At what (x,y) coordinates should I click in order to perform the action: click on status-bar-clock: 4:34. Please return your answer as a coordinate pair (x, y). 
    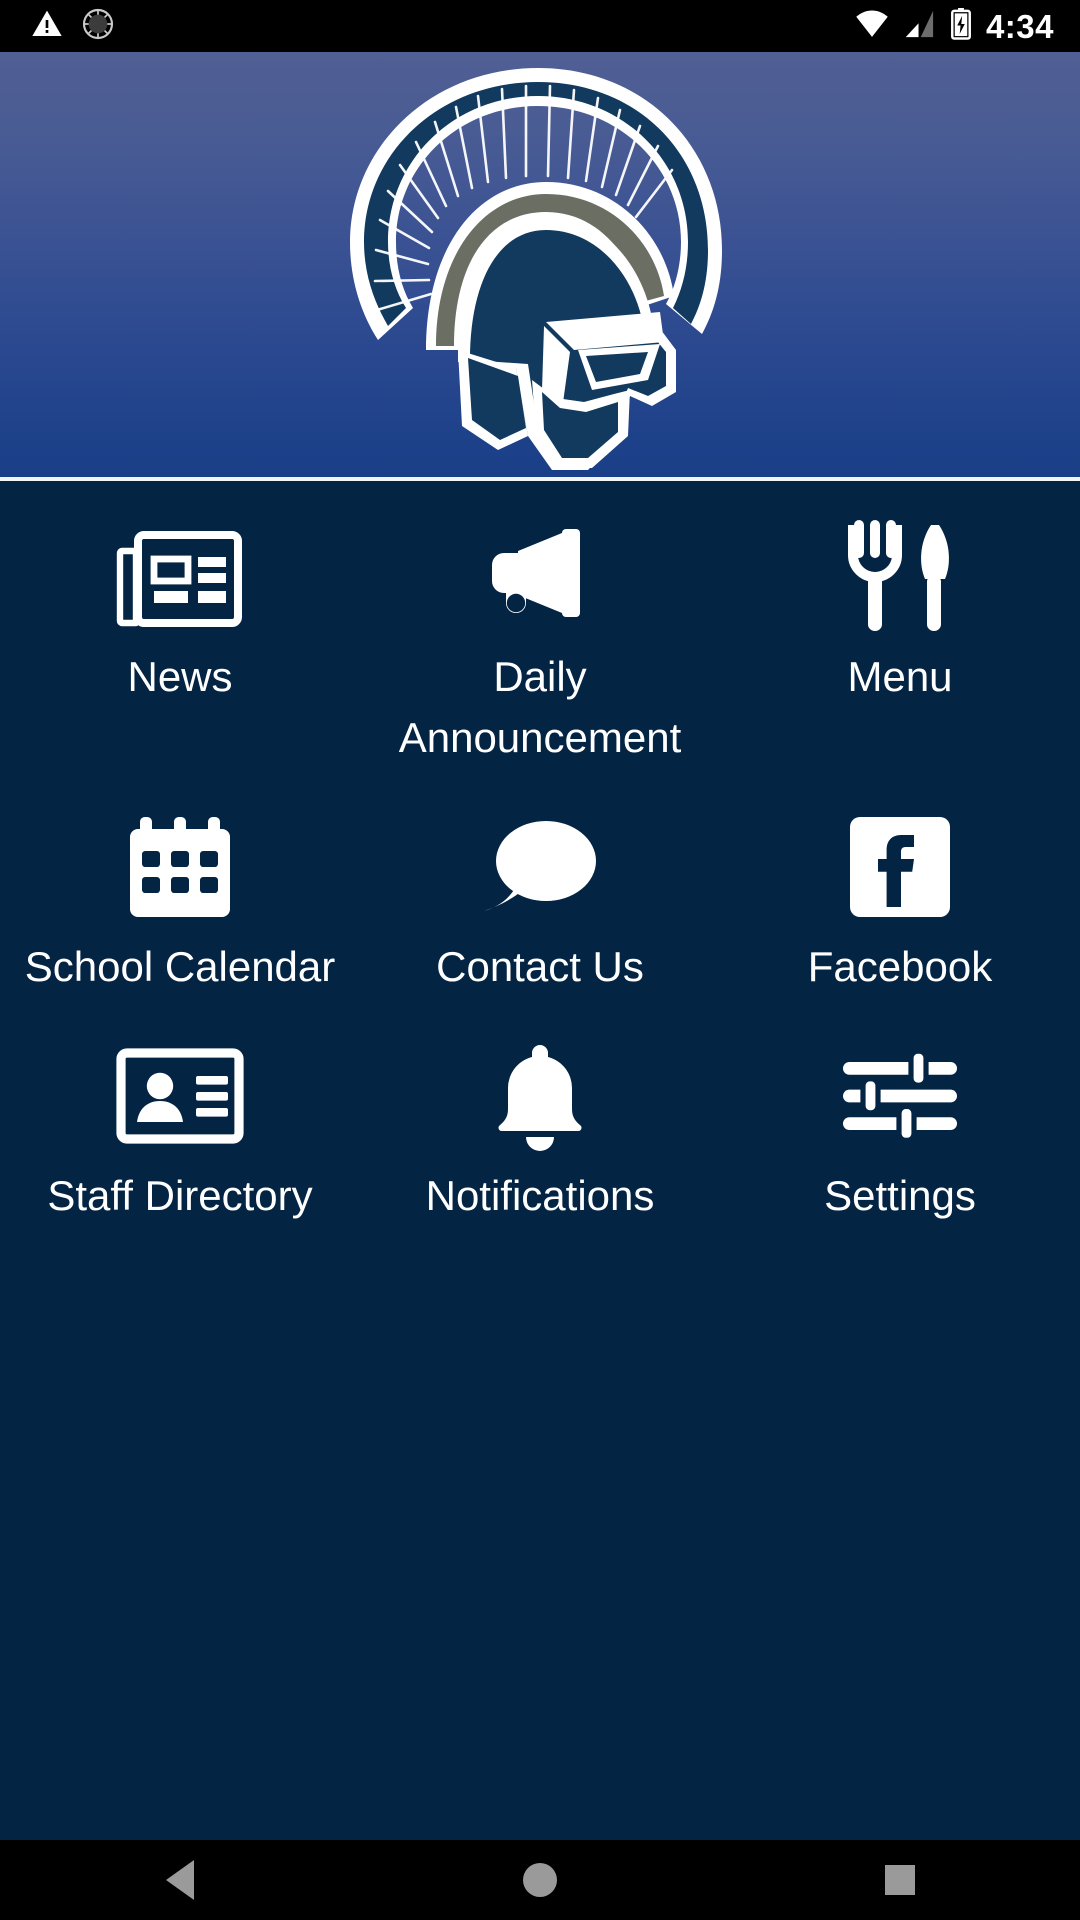
    Looking at the image, I should click on (1019, 26).